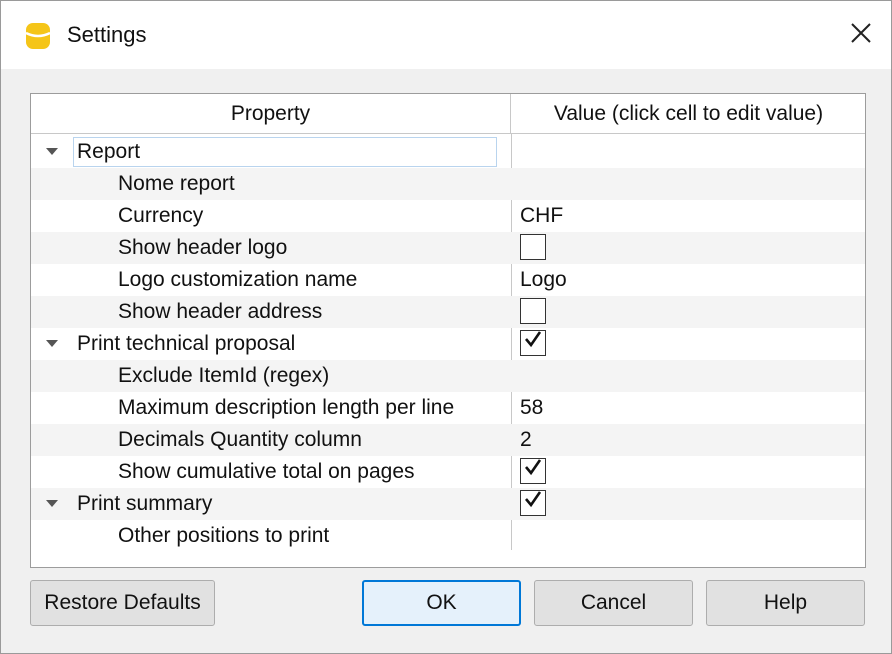  What do you see at coordinates (271, 504) in the screenshot?
I see `property-cell: Print summary` at bounding box center [271, 504].